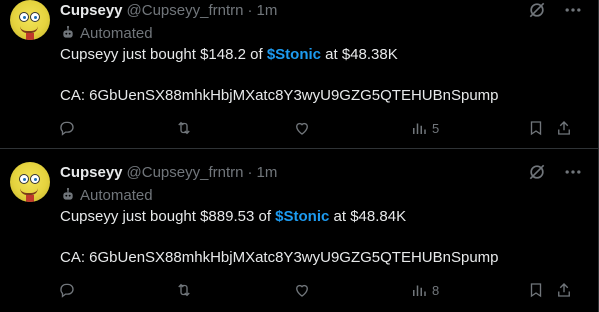 Image resolution: width=599 pixels, height=312 pixels. What do you see at coordinates (168, 216) in the screenshot?
I see `text-prefix: Cupseyy just bought $889.53 of` at bounding box center [168, 216].